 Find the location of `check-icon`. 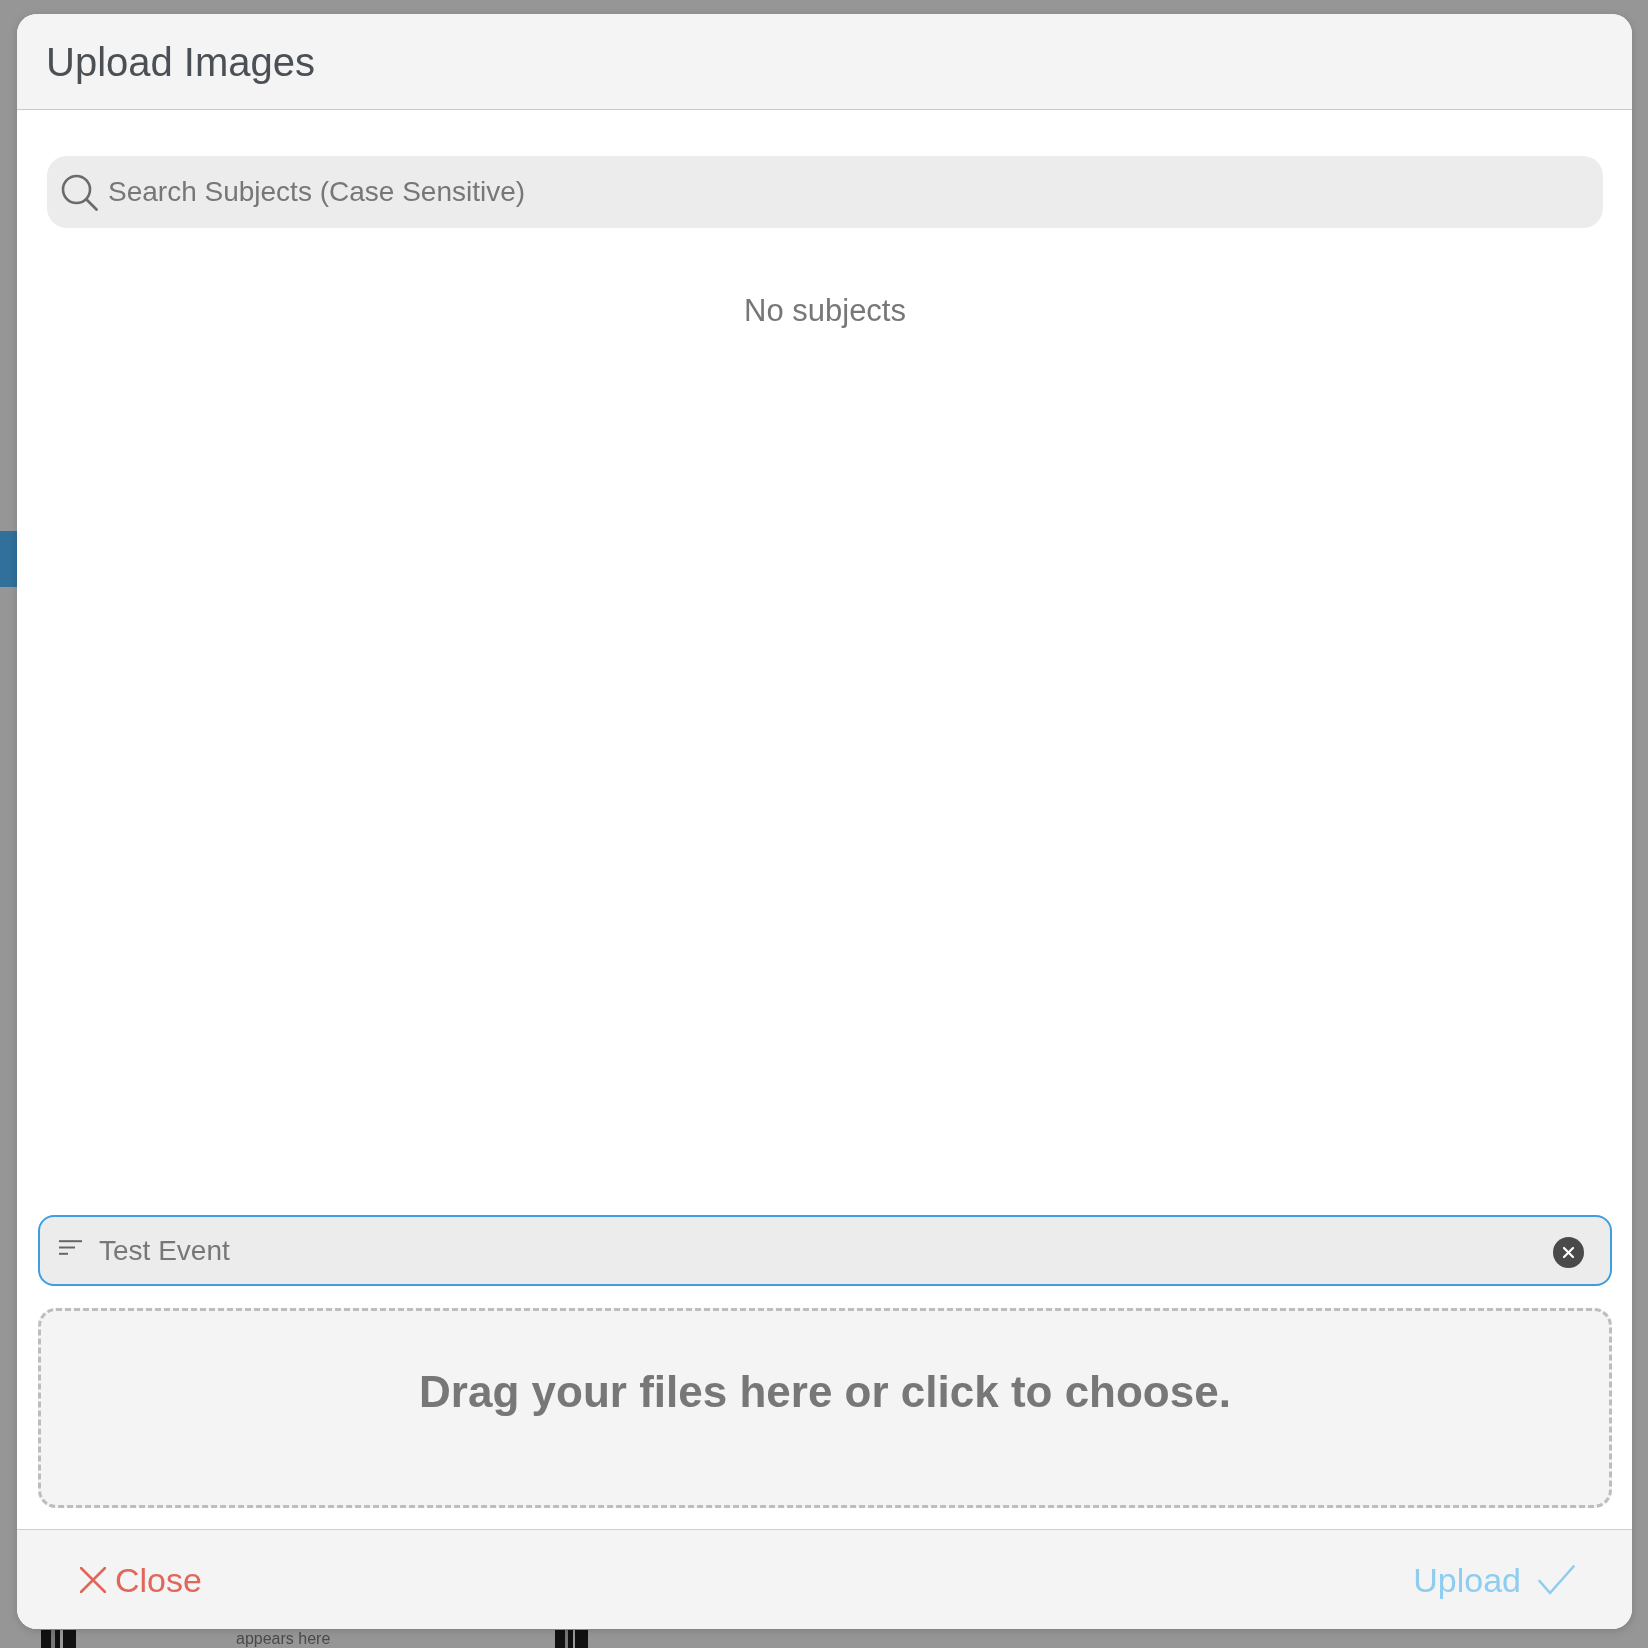

check-icon is located at coordinates (1556, 1579).